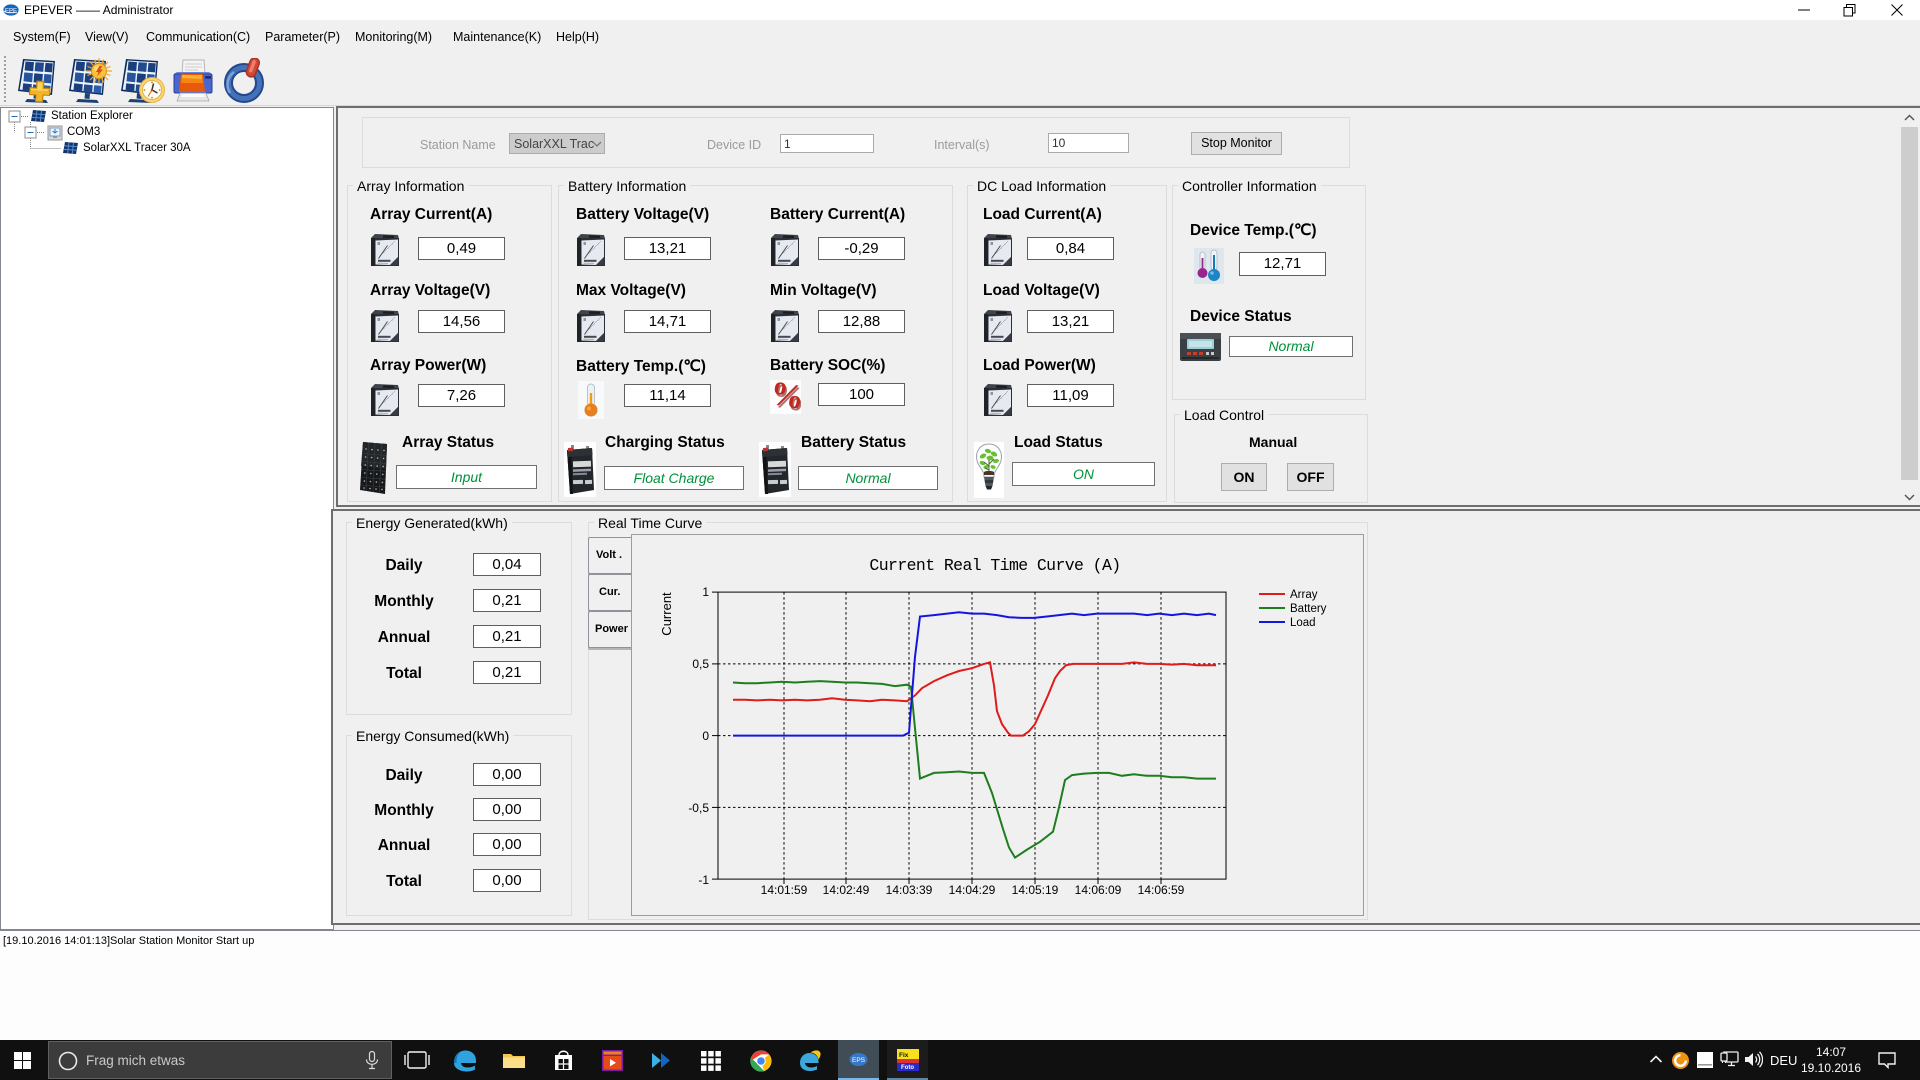 Image resolution: width=1920 pixels, height=1080 pixels. Describe the element at coordinates (666, 614) in the screenshot. I see `svg-text: Current` at that location.